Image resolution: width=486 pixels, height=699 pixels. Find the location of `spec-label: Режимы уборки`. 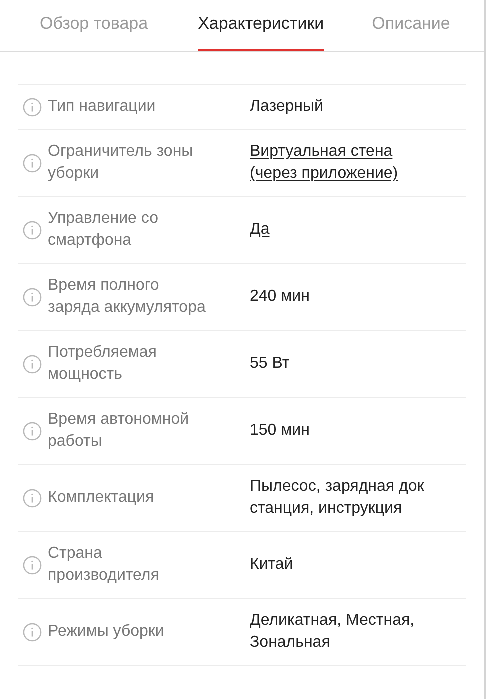

spec-label: Режимы уборки is located at coordinates (107, 632).